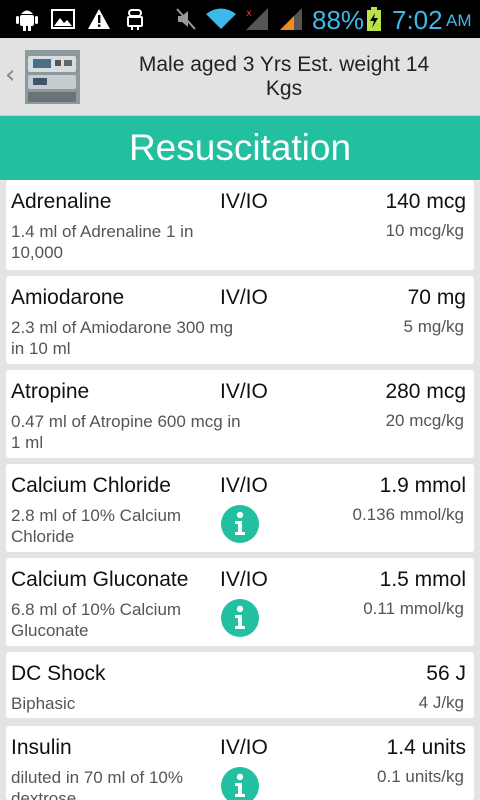 Image resolution: width=480 pixels, height=800 pixels. I want to click on drug-dose: 1.4 units, so click(426, 747).